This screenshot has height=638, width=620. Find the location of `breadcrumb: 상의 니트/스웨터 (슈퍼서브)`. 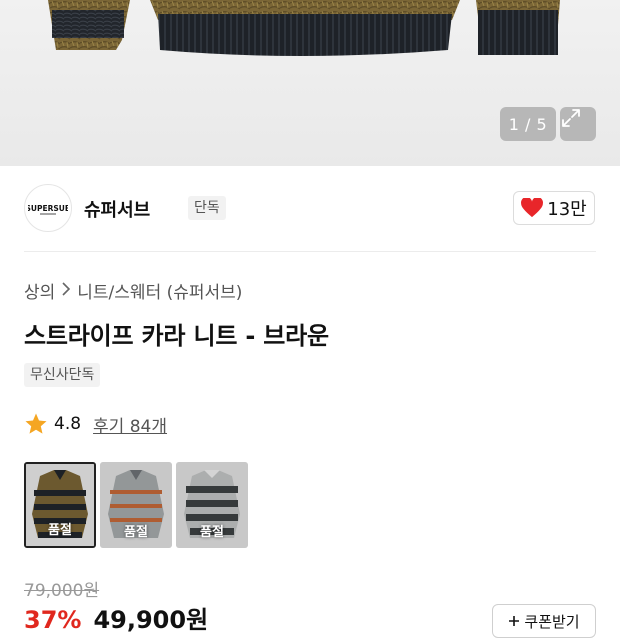

breadcrumb: 상의 니트/스웨터 (슈퍼서브) is located at coordinates (133, 290).